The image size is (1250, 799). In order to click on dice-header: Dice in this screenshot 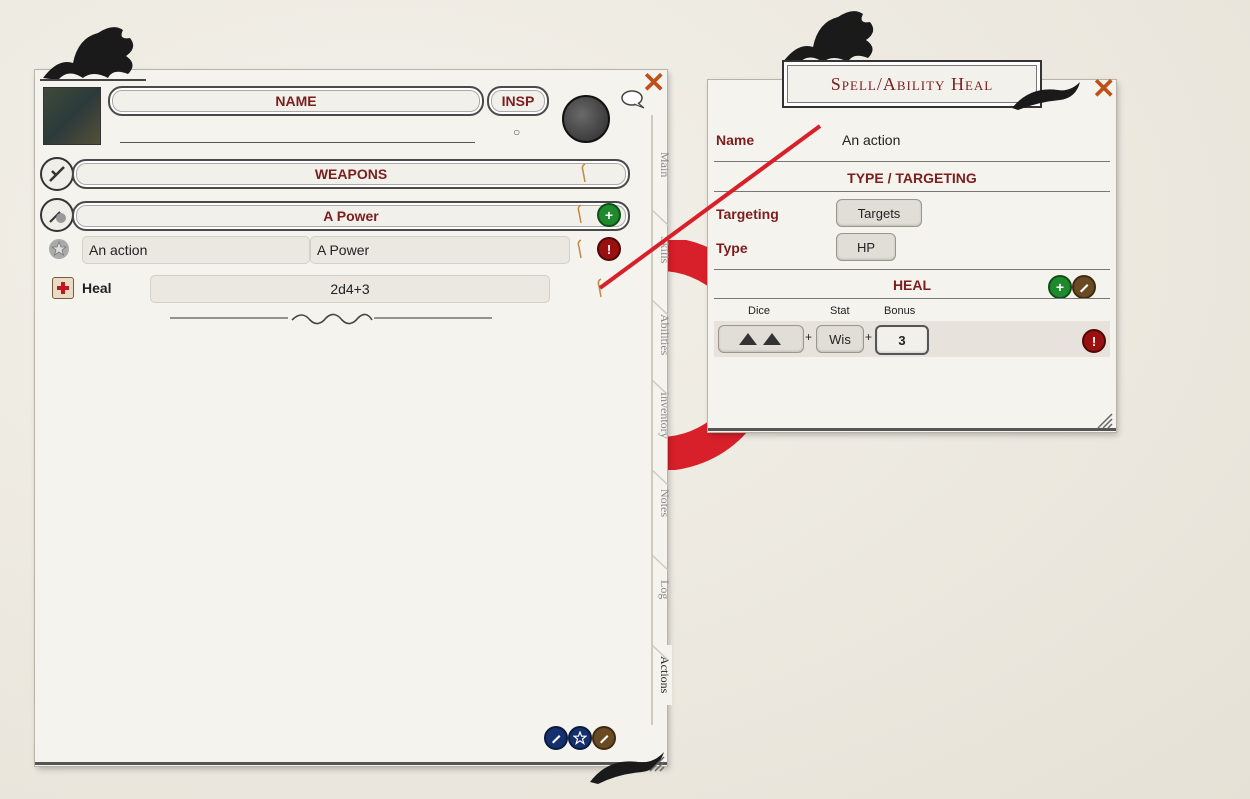, I will do `click(759, 311)`.